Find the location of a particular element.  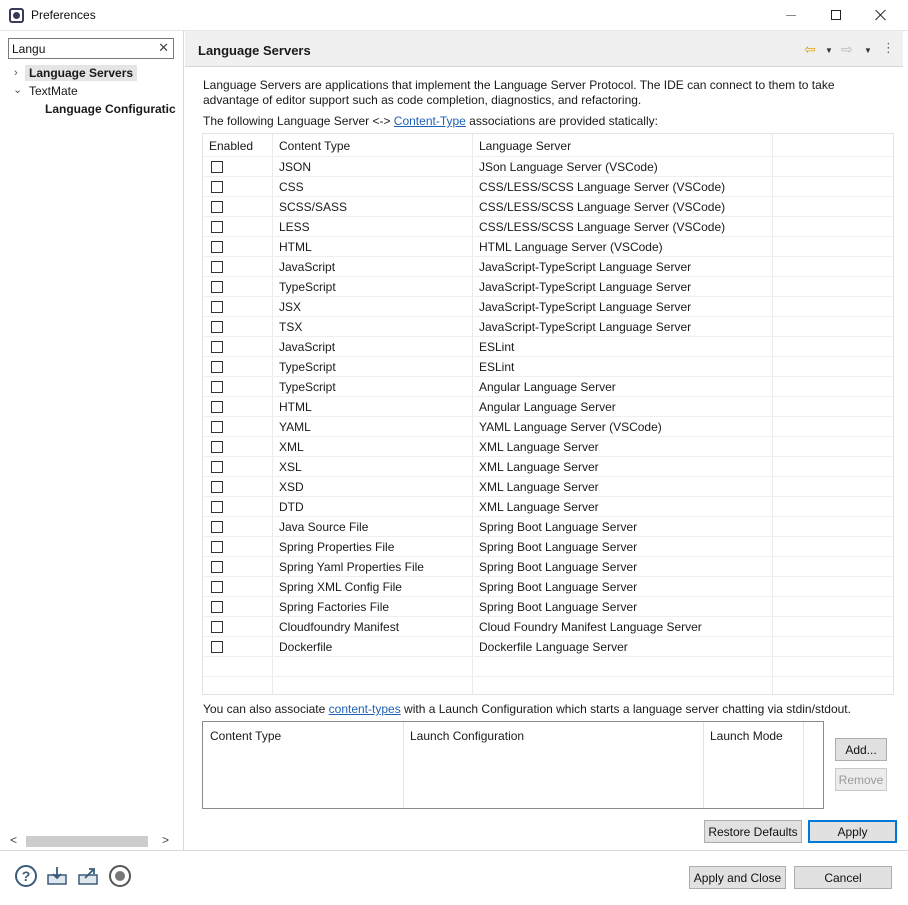

oomph-record-icon is located at coordinates (120, 876).